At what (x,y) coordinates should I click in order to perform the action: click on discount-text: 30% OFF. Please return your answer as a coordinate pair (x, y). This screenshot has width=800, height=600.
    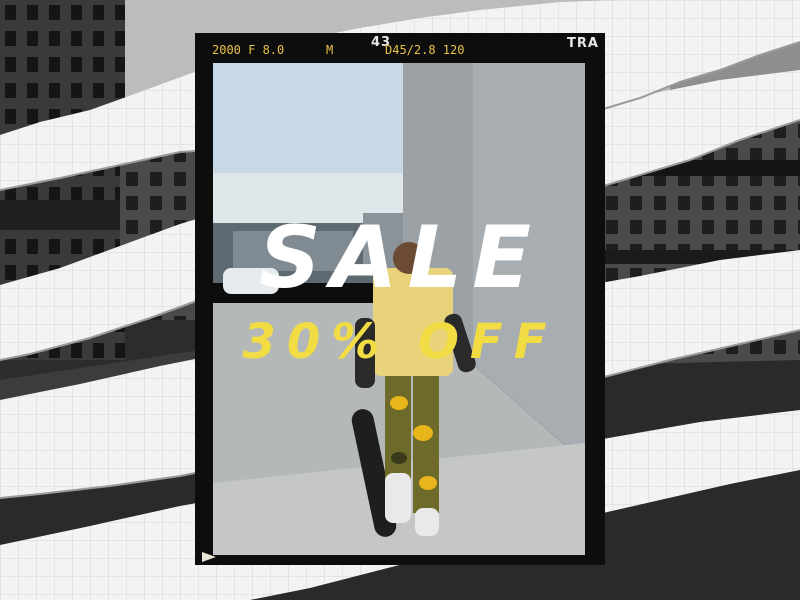
    Looking at the image, I should click on (400, 342).